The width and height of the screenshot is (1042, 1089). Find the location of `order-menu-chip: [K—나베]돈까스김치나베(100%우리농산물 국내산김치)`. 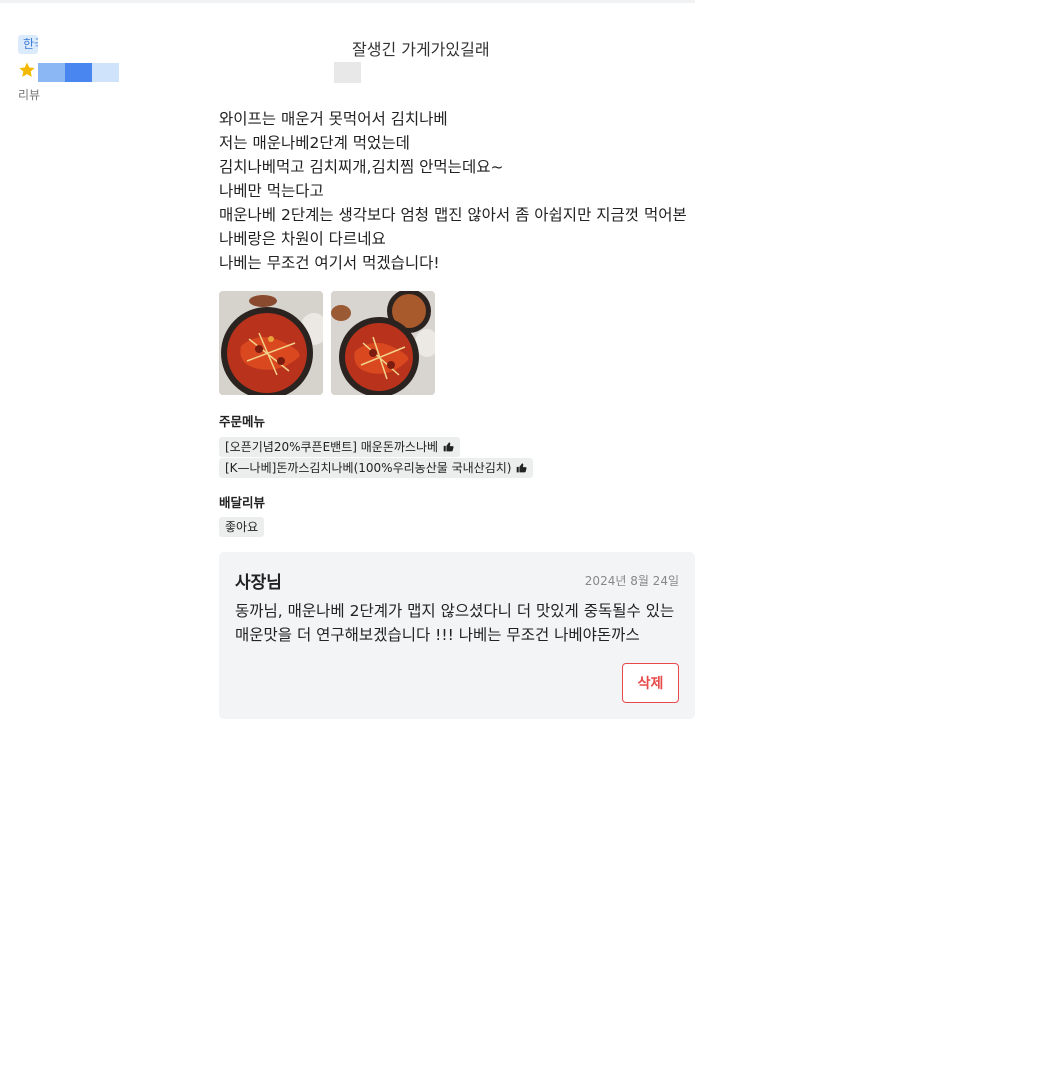

order-menu-chip: [K—나베]돈까스김치나베(100%우리농산물 국내산김치) is located at coordinates (376, 467).